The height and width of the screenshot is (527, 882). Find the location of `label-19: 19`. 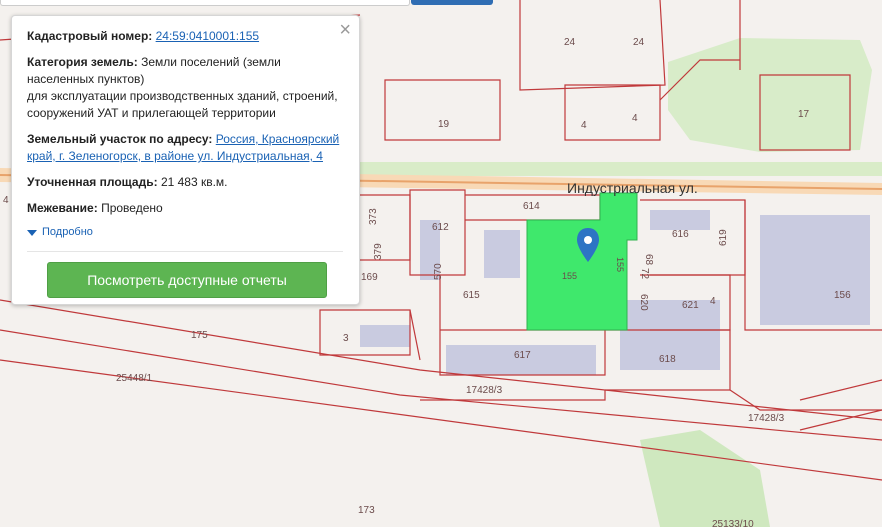

label-19: 19 is located at coordinates (444, 124).